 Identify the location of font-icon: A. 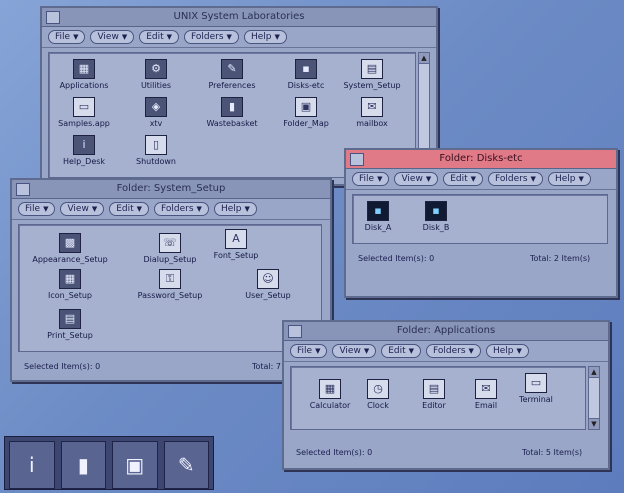
(236, 239).